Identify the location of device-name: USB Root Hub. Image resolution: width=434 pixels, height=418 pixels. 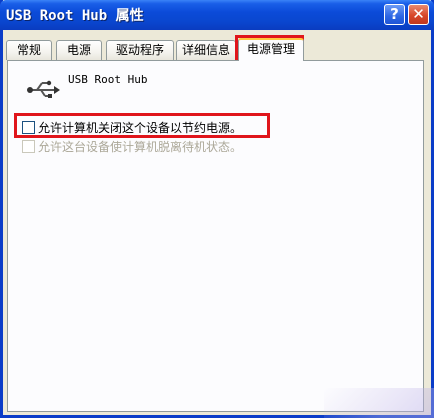
(108, 79).